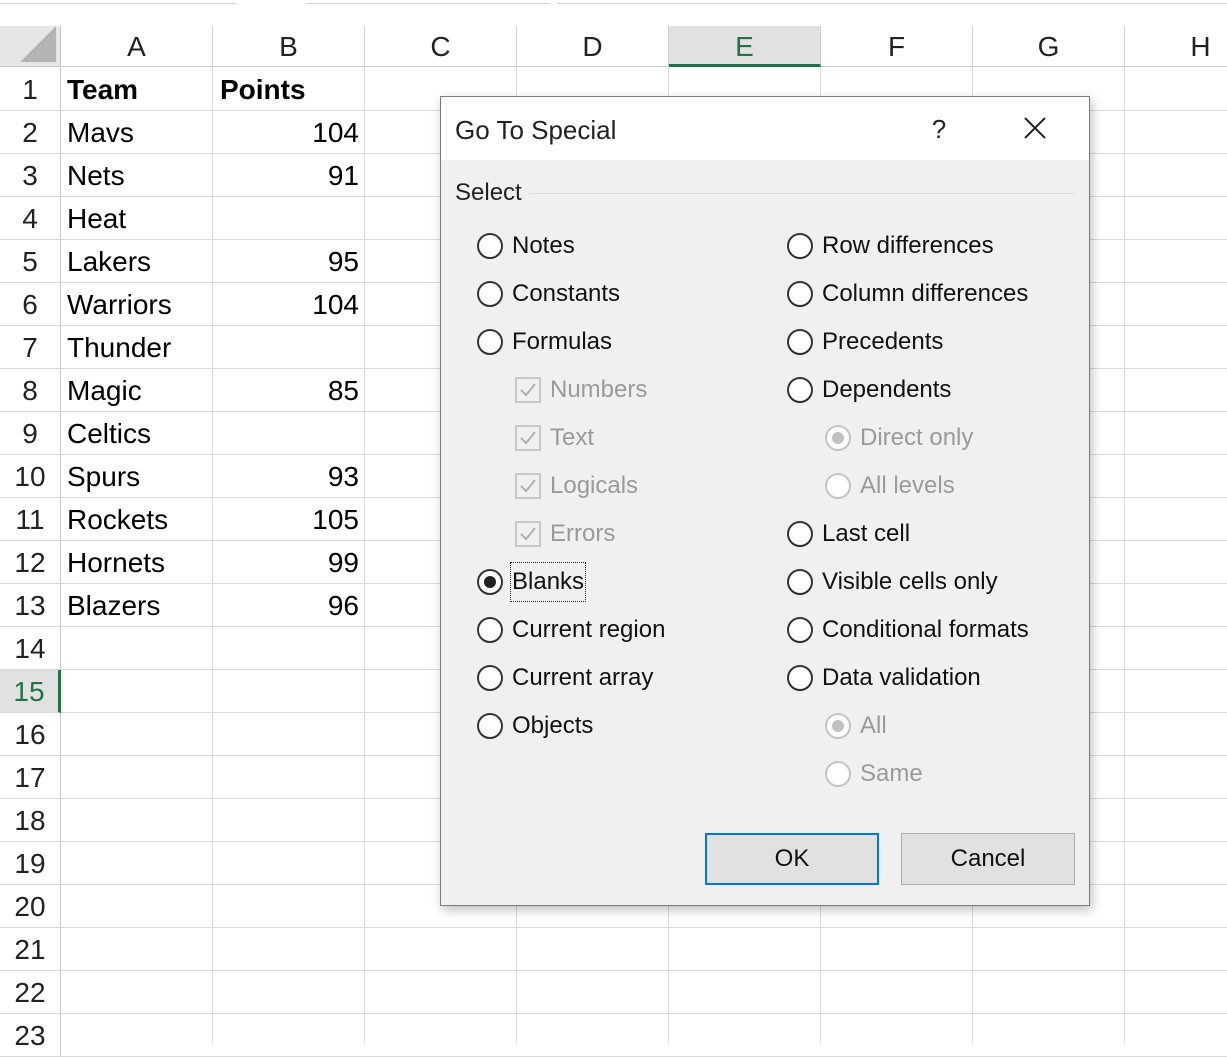  Describe the element at coordinates (30, 390) in the screenshot. I see `row-header-8: 8` at that location.